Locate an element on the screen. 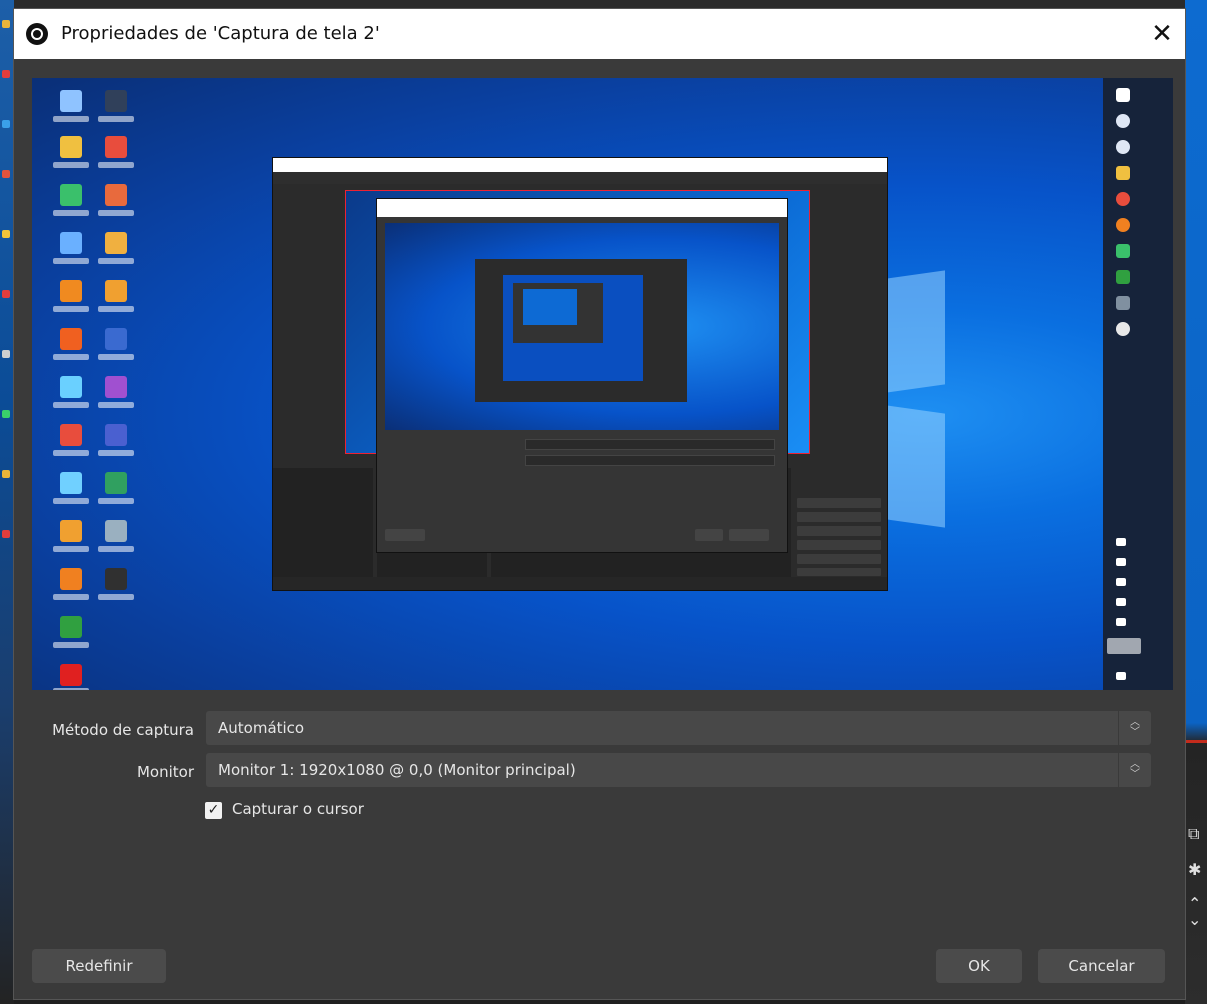 The height and width of the screenshot is (1004, 1207). window-title: Propriedades de 'Captura de tela 2' is located at coordinates (220, 33).